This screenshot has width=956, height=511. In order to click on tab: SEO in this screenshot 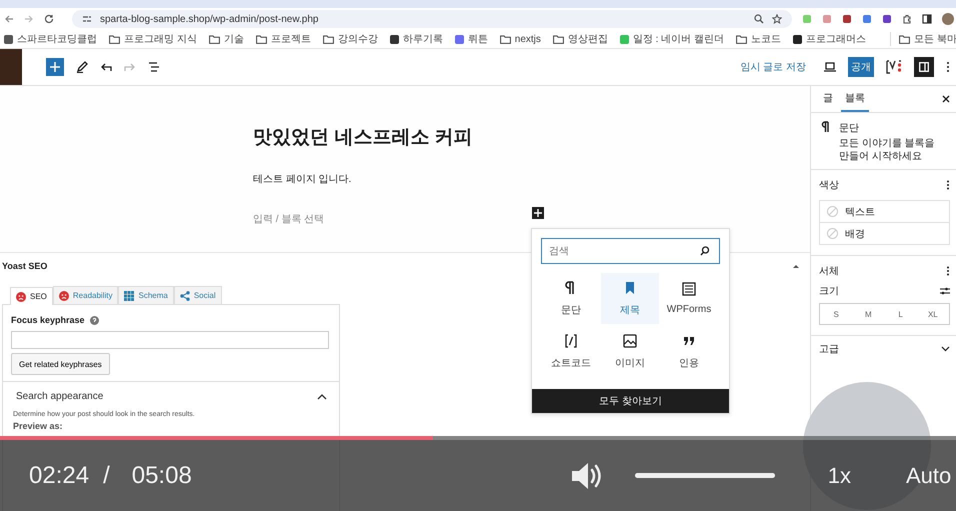, I will do `click(31, 296)`.